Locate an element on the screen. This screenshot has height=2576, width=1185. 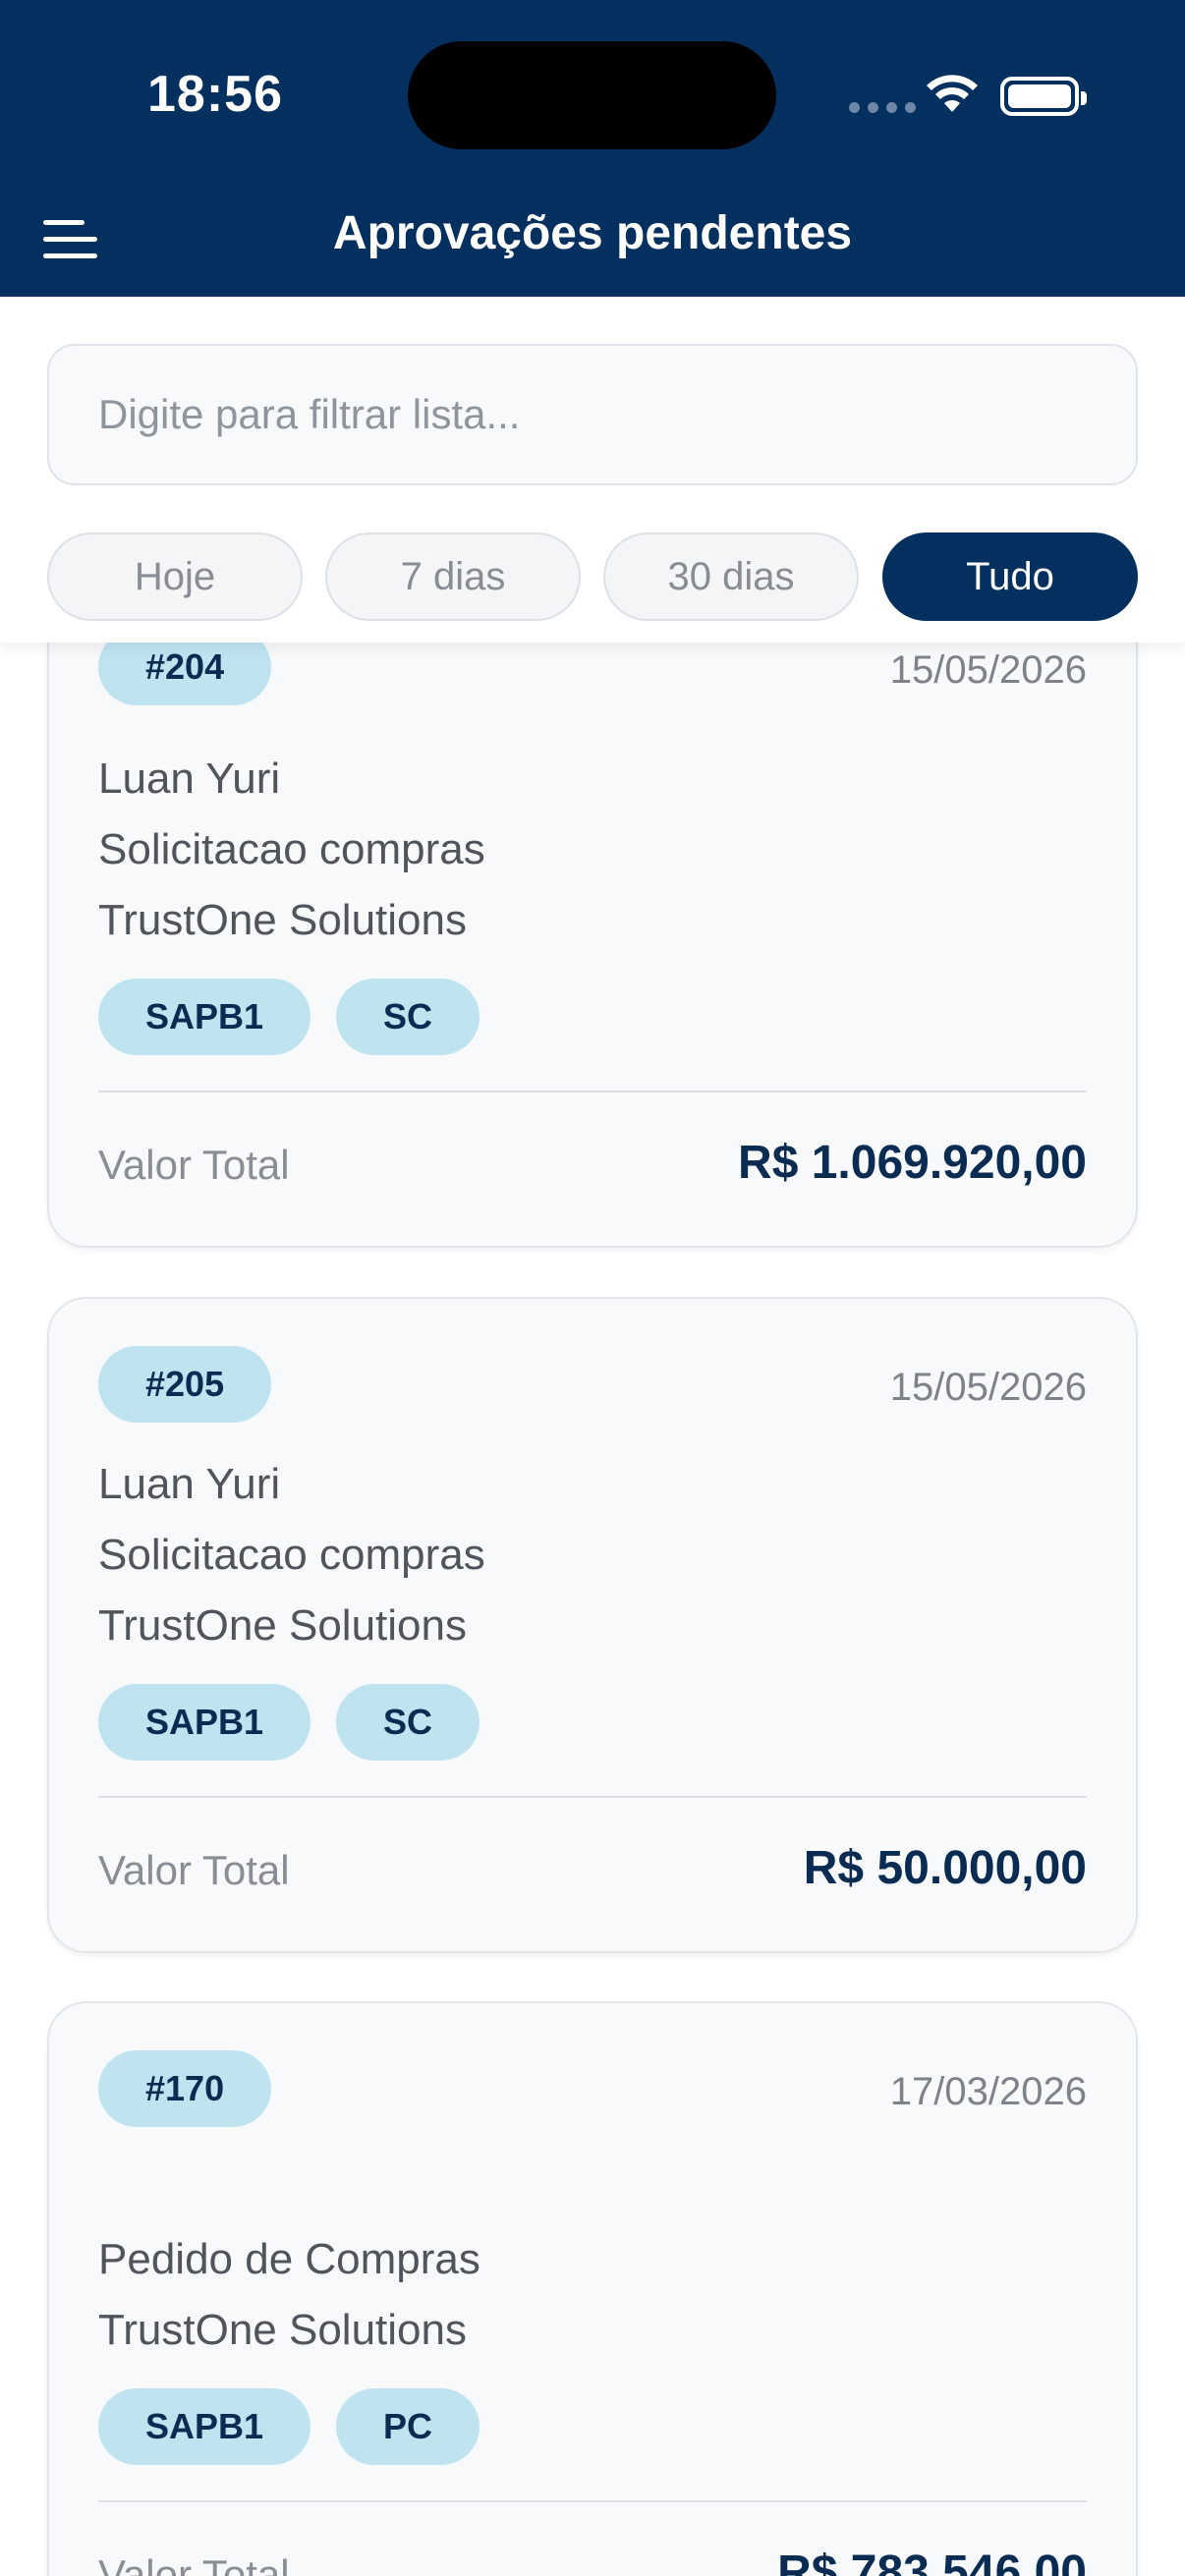
battery-icon is located at coordinates (1044, 96).